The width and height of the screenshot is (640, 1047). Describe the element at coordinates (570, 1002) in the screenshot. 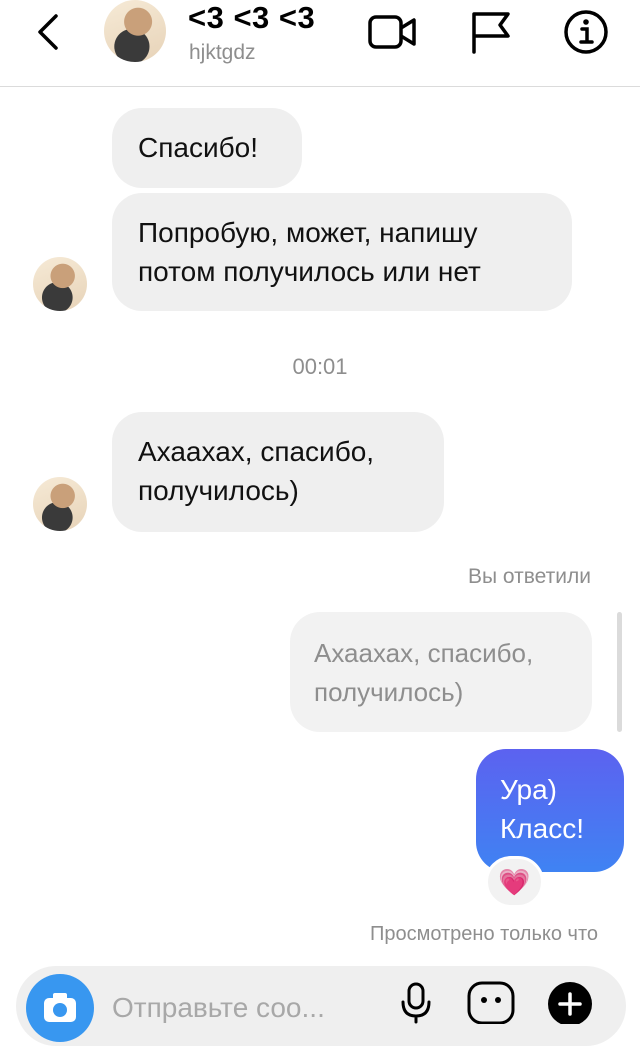

I see `plus-icon` at that location.